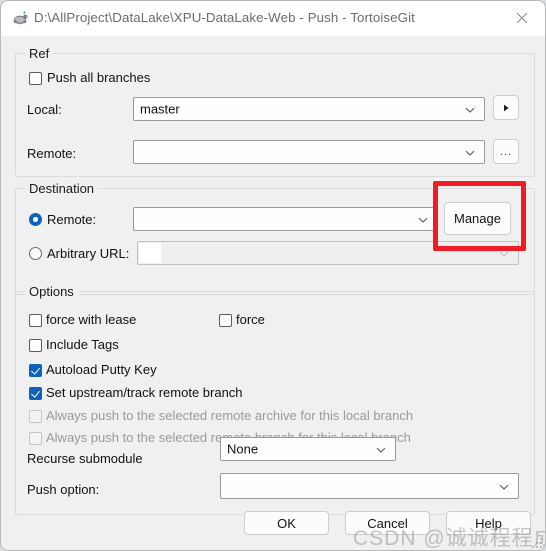 Image resolution: width=546 pixels, height=551 pixels. Describe the element at coordinates (35, 370) in the screenshot. I see `autoload-putty-key-checkbox` at that location.